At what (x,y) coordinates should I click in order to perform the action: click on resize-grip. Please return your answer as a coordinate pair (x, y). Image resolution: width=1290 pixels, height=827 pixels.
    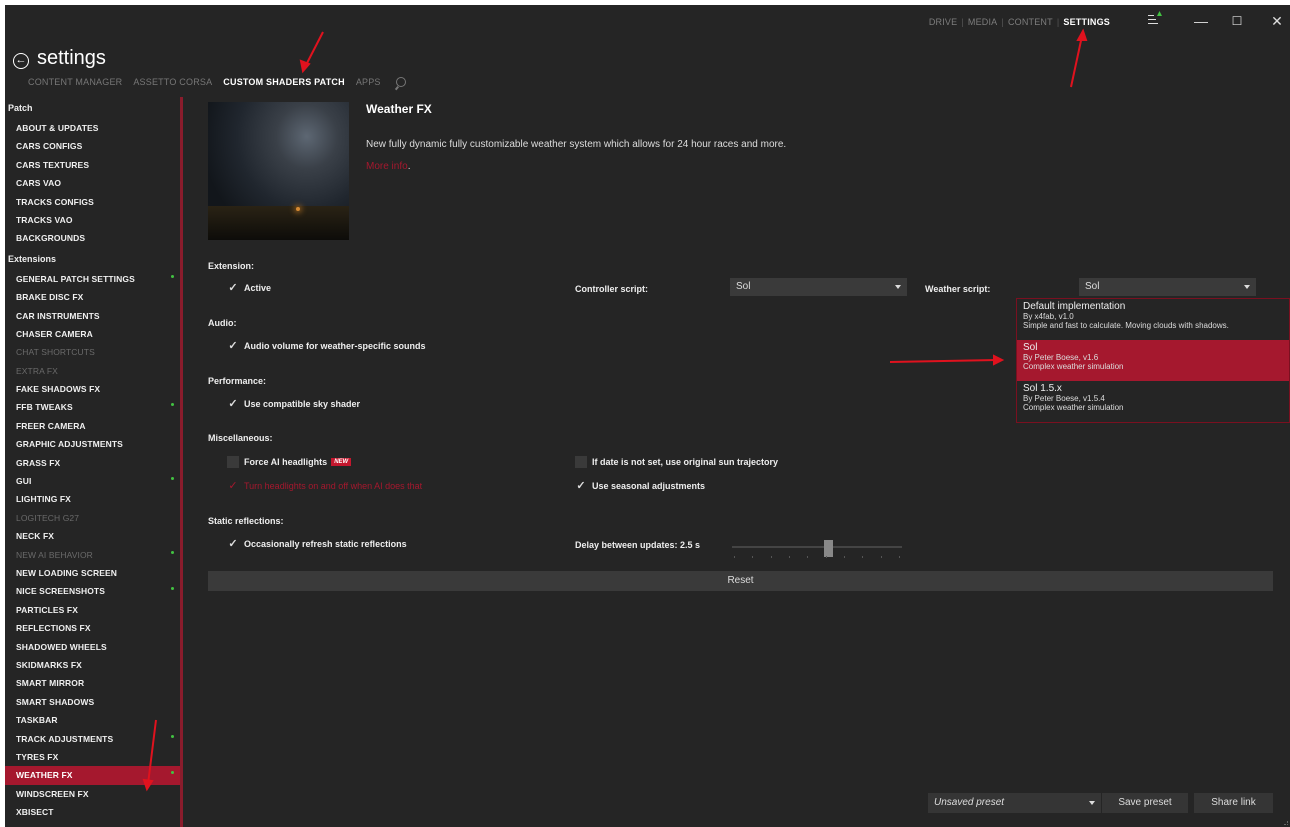
    Looking at the image, I should click on (1286, 823).